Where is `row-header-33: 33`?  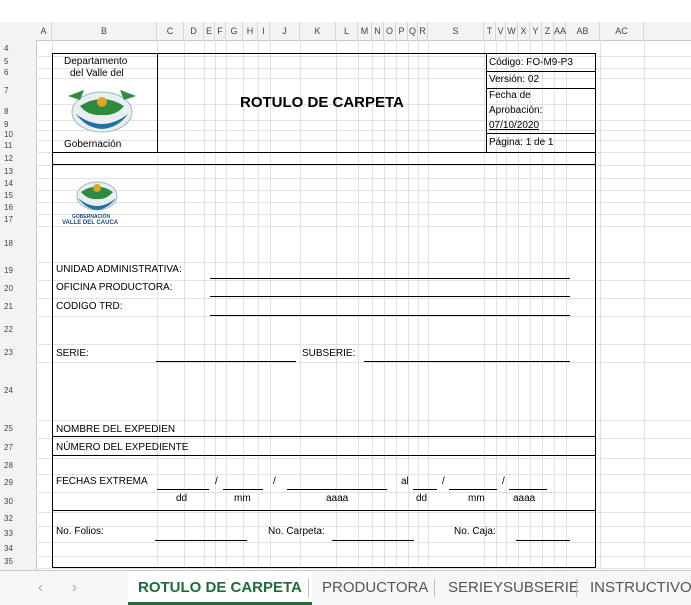
row-header-33: 33 is located at coordinates (18, 534).